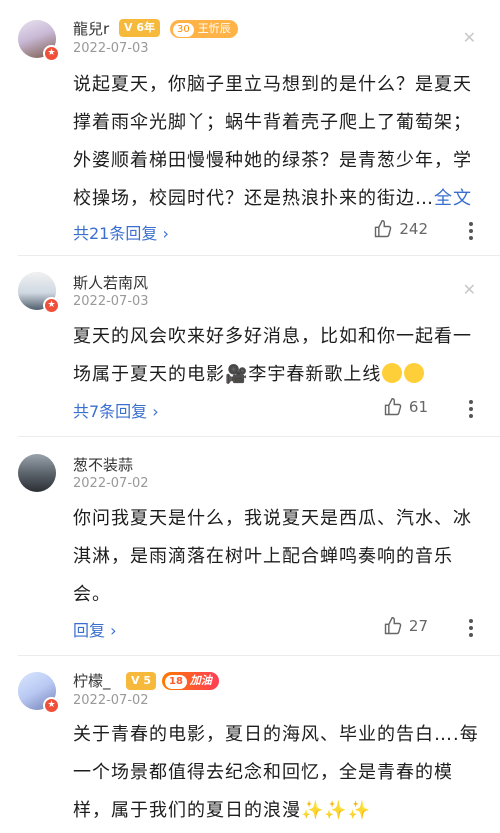  What do you see at coordinates (95, 629) in the screenshot?
I see `reply-link: 回复 ›` at bounding box center [95, 629].